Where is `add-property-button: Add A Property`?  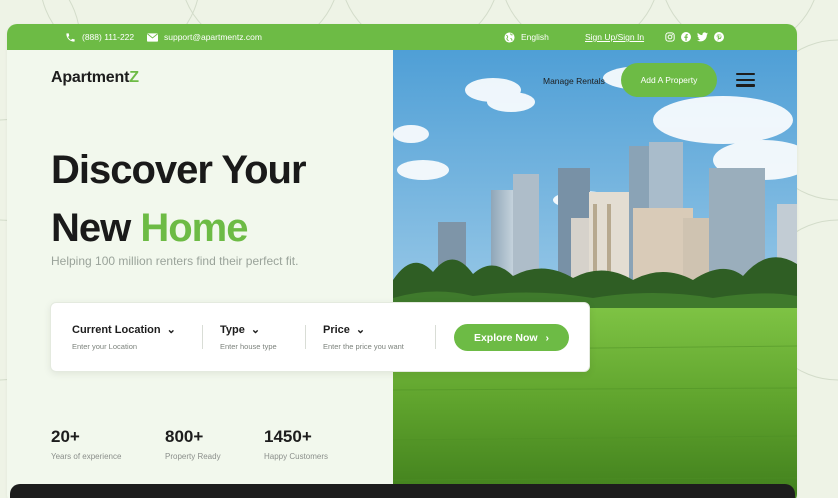
add-property-button: Add A Property is located at coordinates (669, 80).